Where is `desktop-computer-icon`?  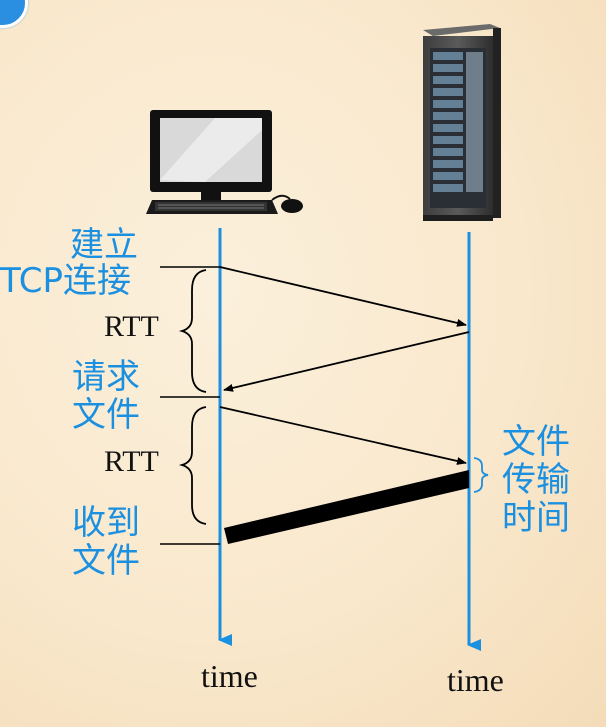
desktop-computer-icon is located at coordinates (224, 162).